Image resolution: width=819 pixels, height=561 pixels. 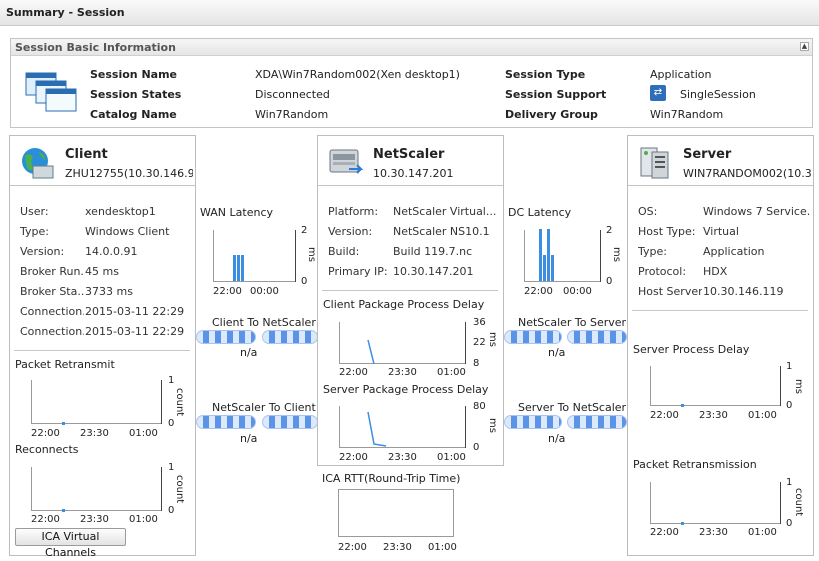 I want to click on flow-client-to-netscaler-label: Client To NetScaler, so click(x=264, y=322).